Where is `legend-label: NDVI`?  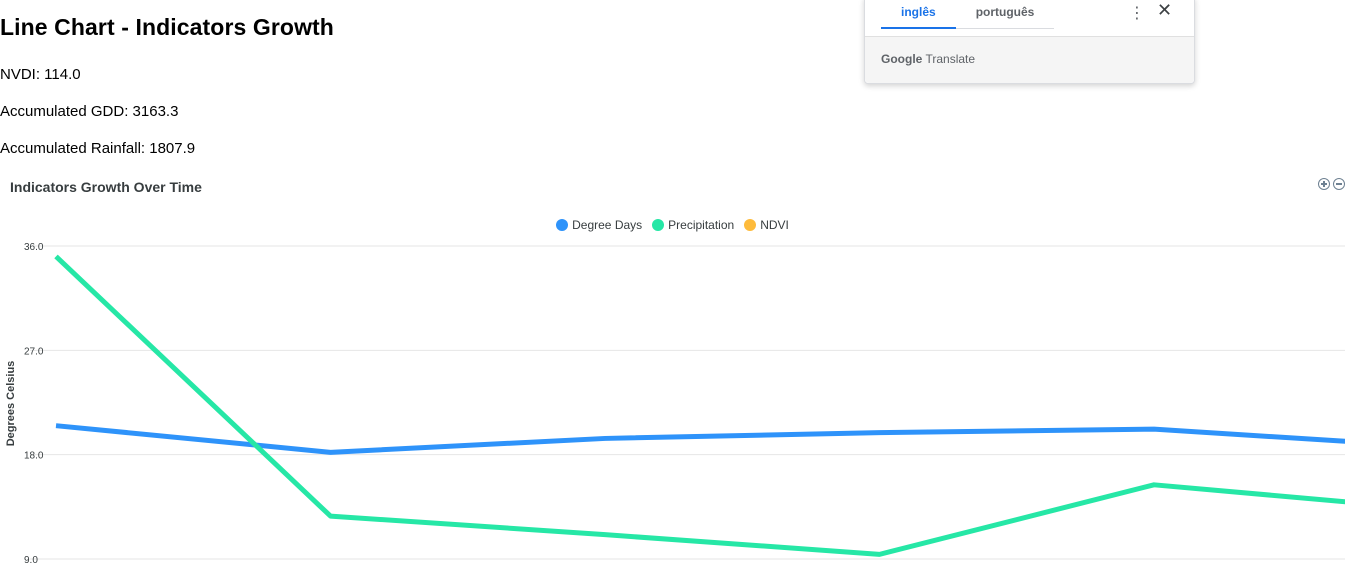
legend-label: NDVI is located at coordinates (774, 225).